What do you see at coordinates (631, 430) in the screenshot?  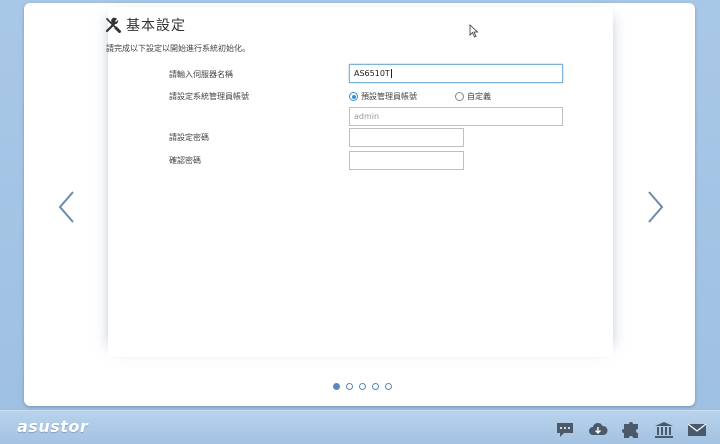 I see `puzzle-icon` at bounding box center [631, 430].